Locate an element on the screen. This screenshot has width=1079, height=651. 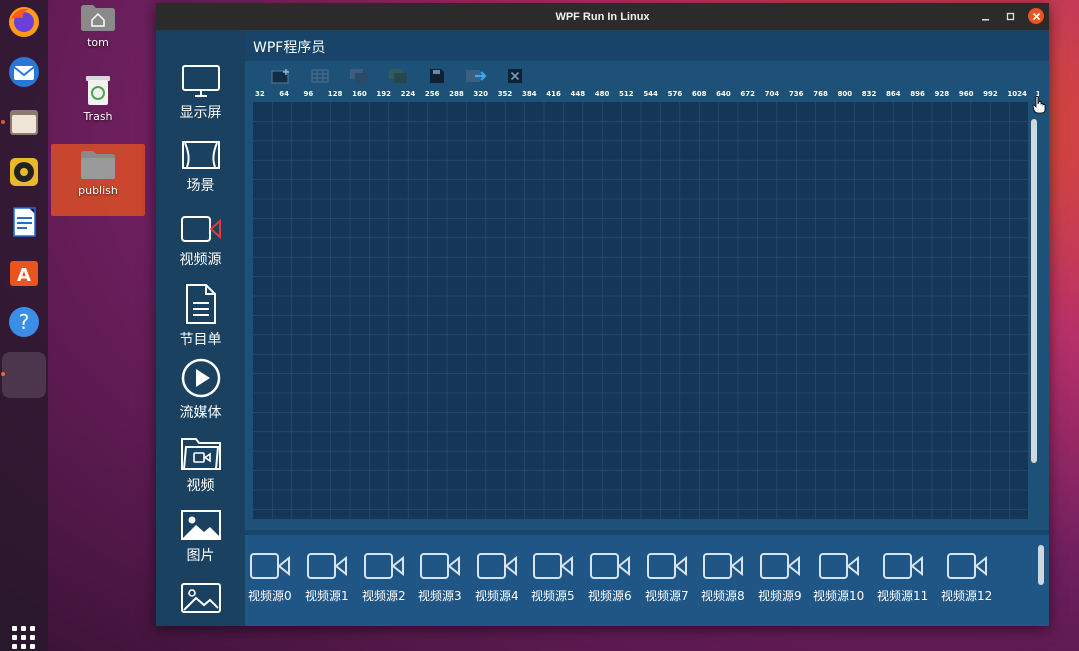
video-source-item: 视频源8 is located at coordinates (723, 577).